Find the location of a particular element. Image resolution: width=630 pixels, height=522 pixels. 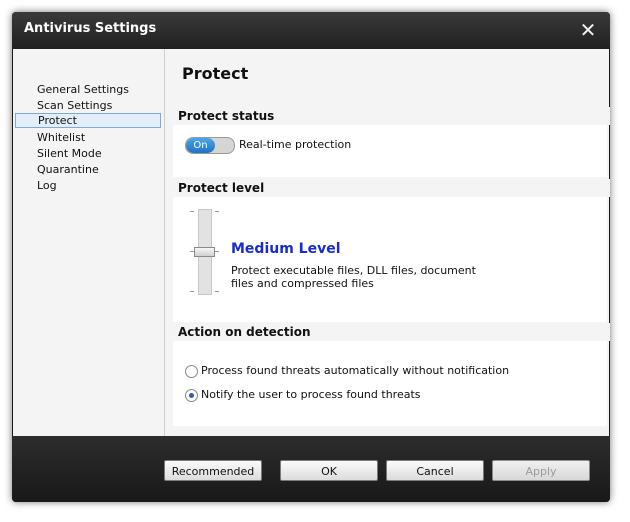

page-title: Protect is located at coordinates (215, 73).